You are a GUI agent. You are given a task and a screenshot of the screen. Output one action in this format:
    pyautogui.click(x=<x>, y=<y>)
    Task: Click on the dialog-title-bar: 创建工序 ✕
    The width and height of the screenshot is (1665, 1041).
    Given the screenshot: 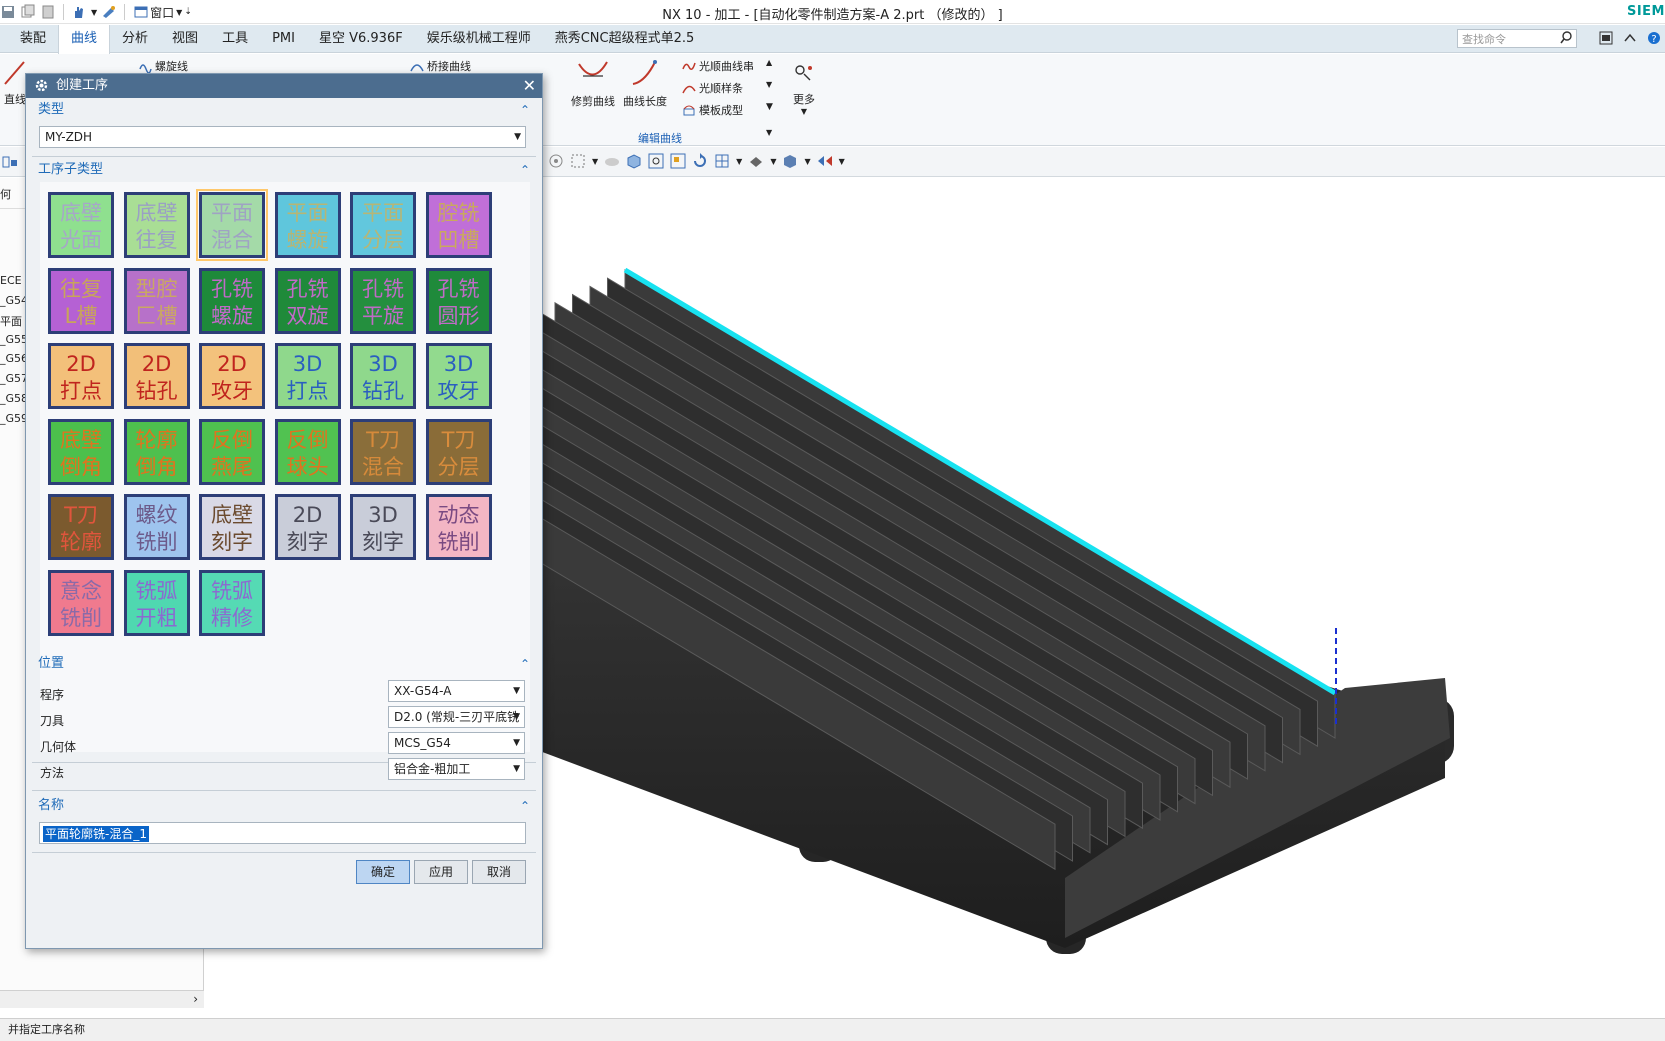 What is the action you would take?
    pyautogui.click(x=284, y=86)
    